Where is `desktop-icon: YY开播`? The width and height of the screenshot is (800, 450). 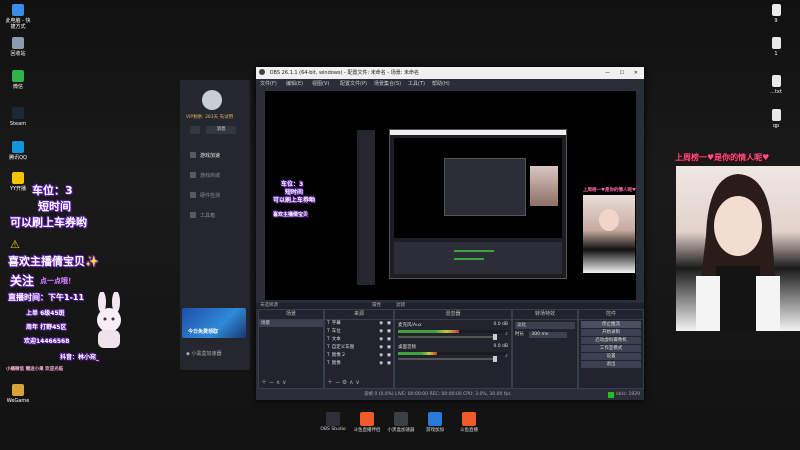
desktop-icon: YY开播 is located at coordinates (18, 182).